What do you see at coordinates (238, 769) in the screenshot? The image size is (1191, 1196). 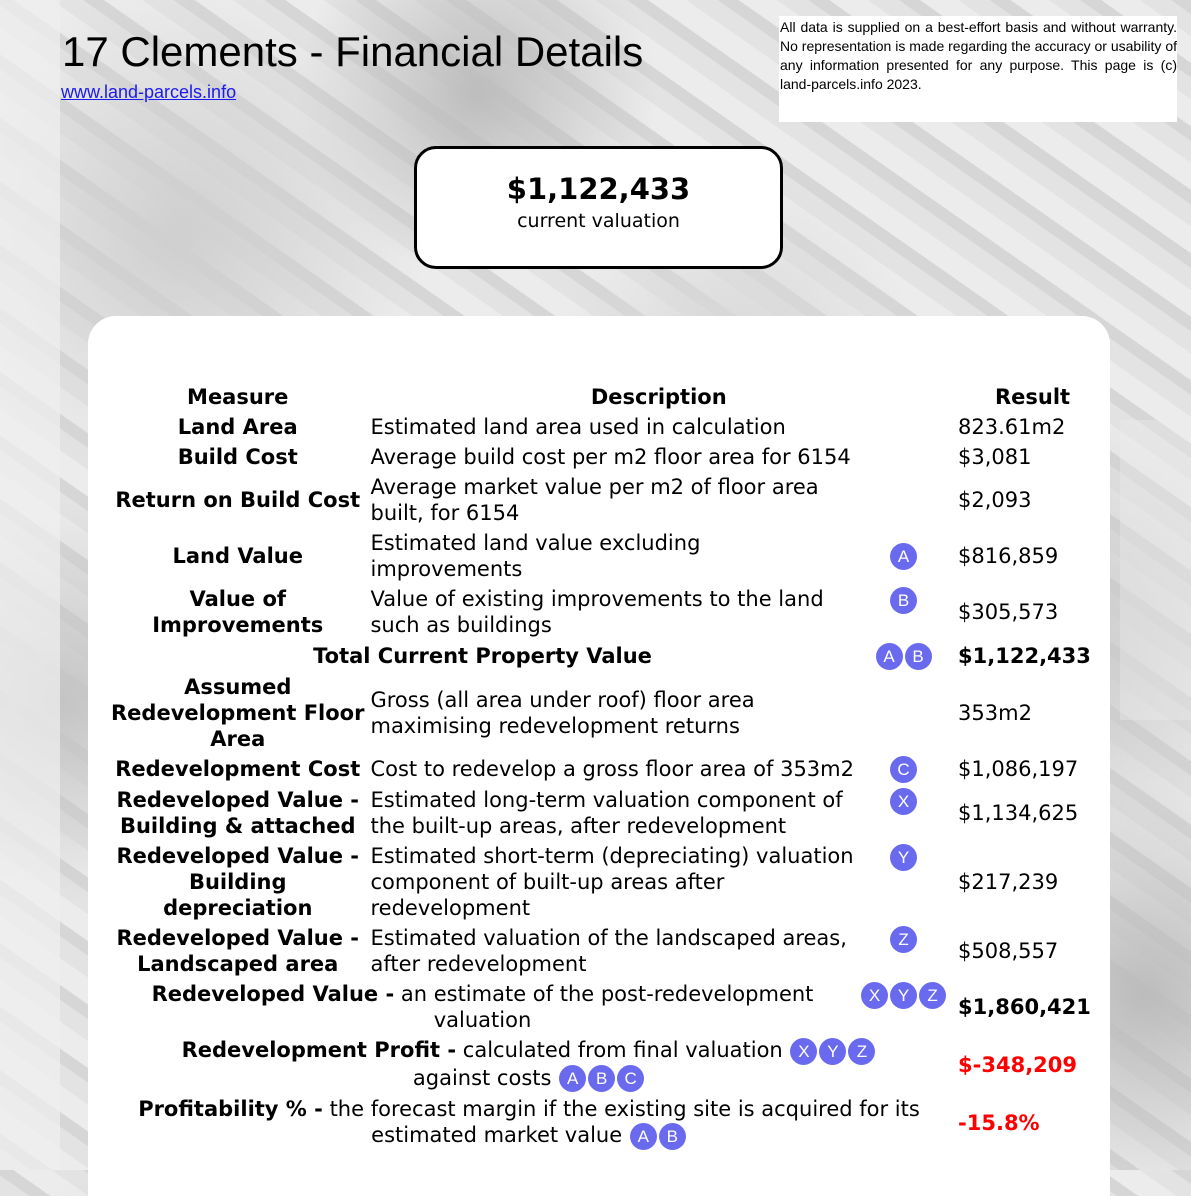 I see `measure-cell: Redevelopment Cost` at bounding box center [238, 769].